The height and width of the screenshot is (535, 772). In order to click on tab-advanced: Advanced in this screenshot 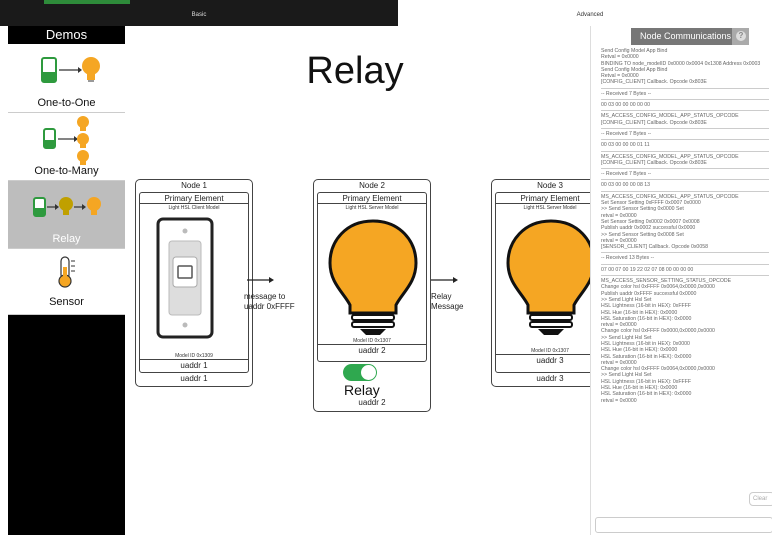, I will do `click(590, 13)`.